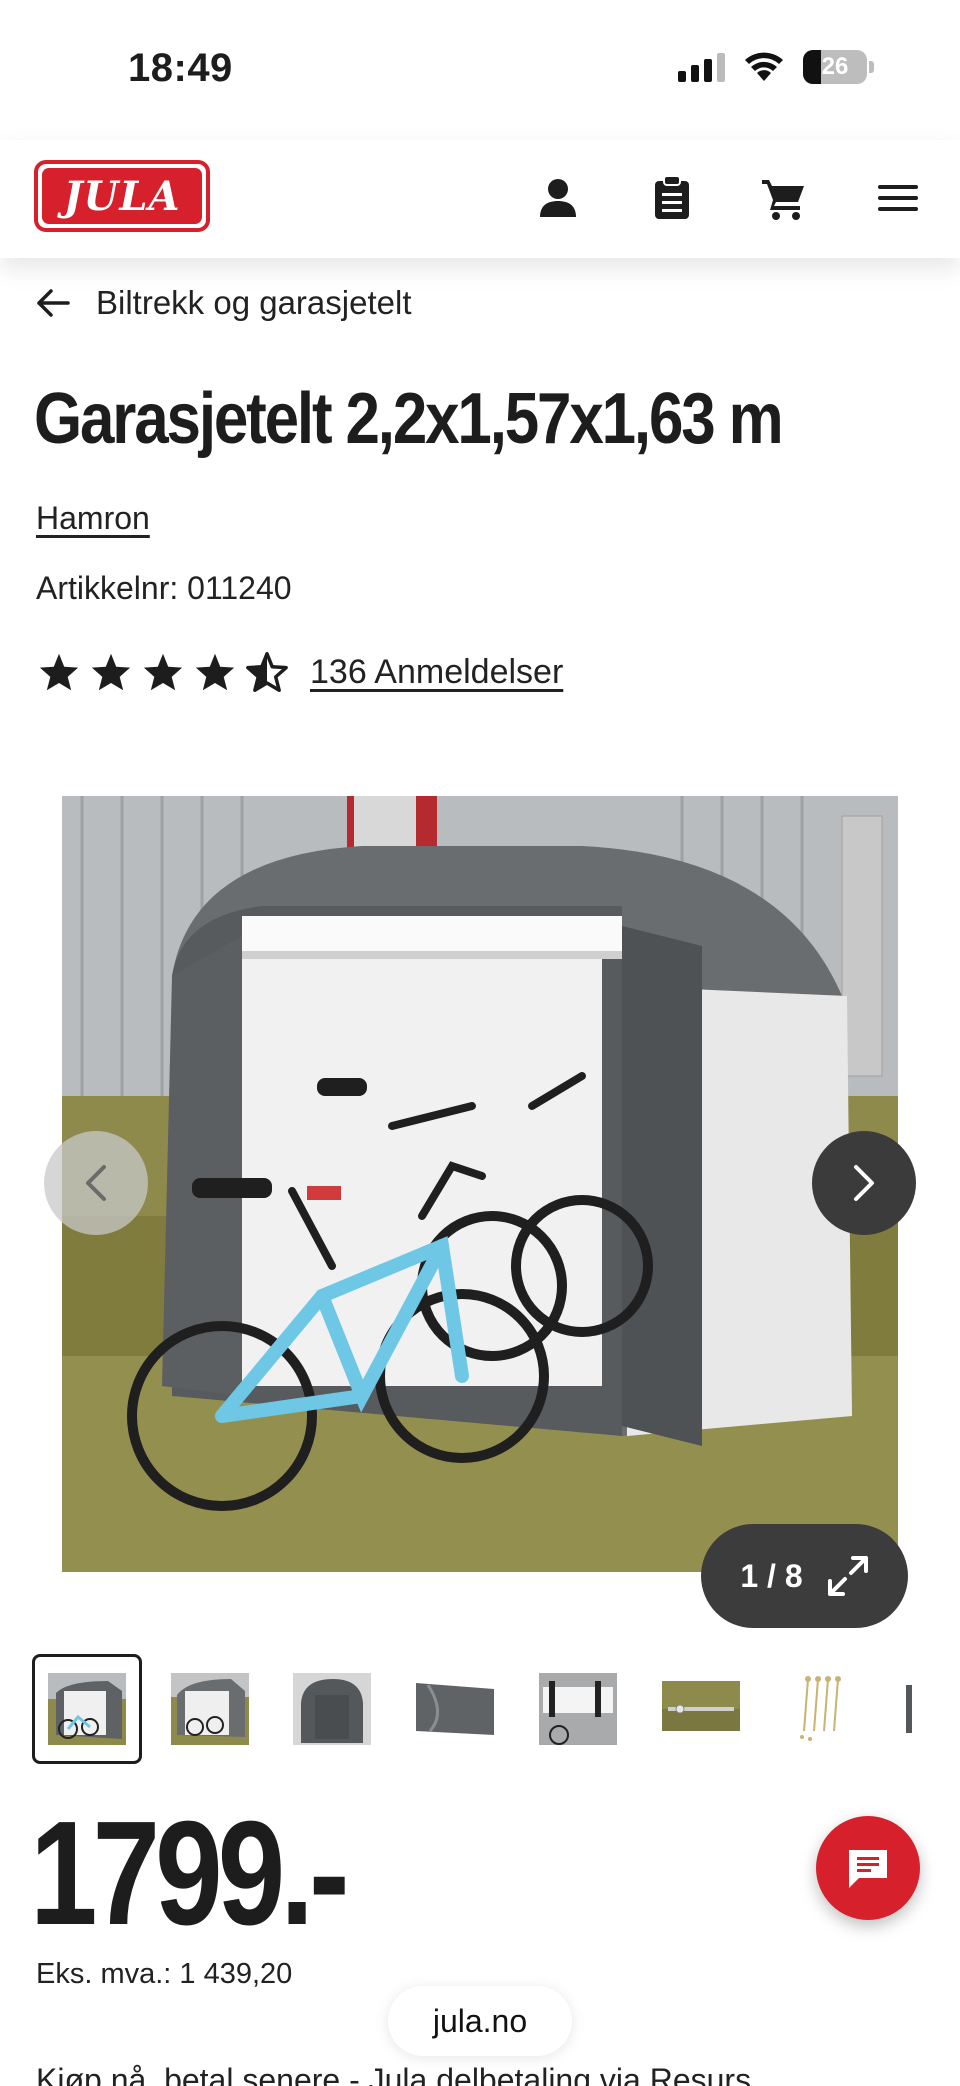 Image resolution: width=960 pixels, height=2086 pixels. I want to click on chevron-left-icon, so click(96, 1183).